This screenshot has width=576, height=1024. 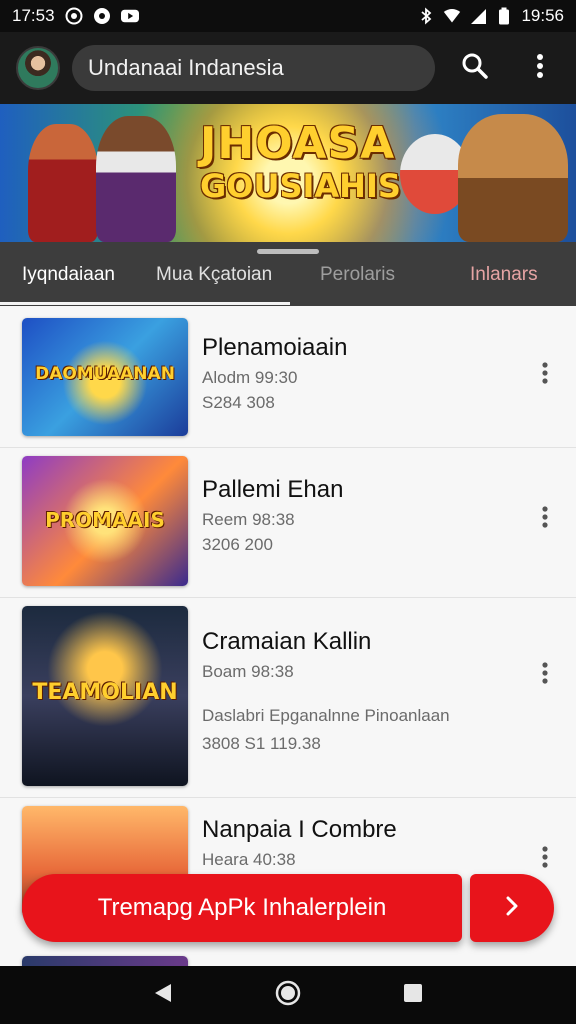 I want to click on thumbnail-title: PROMAAIS, so click(x=105, y=520).